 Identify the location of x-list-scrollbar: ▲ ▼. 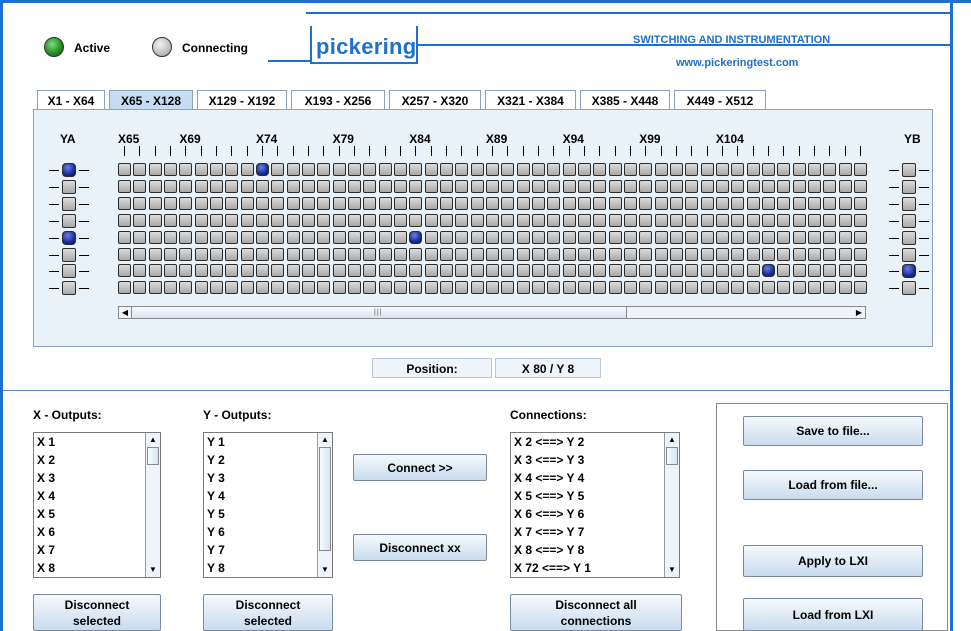
(152, 505).